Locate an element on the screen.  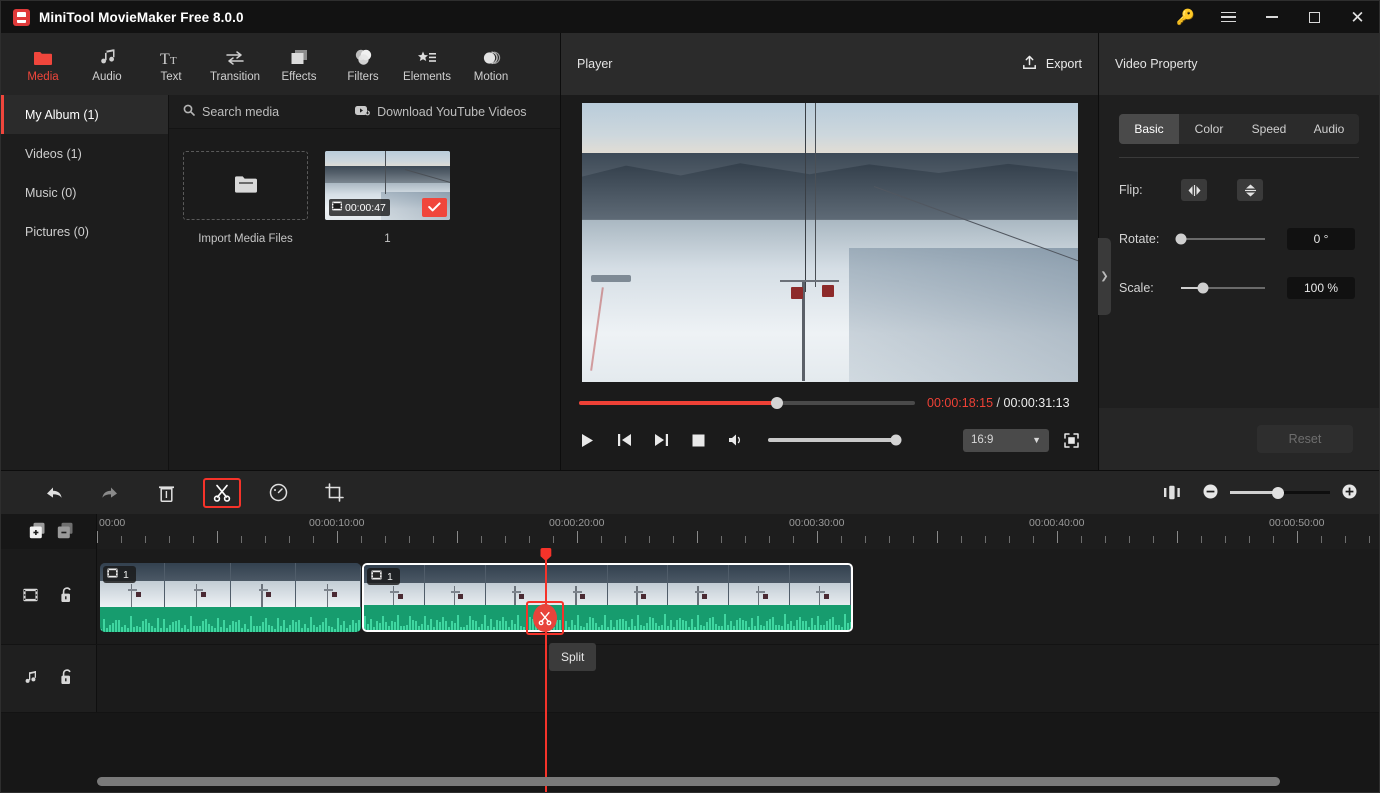
delete-button is located at coordinates (166, 493).